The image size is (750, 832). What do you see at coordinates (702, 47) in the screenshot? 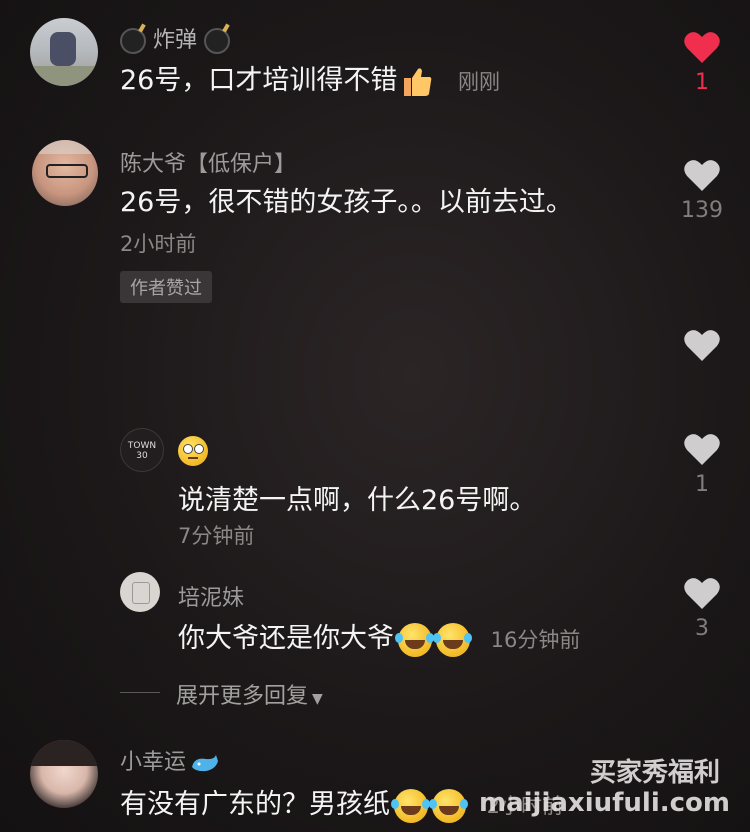
I see `heart-filled-icon` at bounding box center [702, 47].